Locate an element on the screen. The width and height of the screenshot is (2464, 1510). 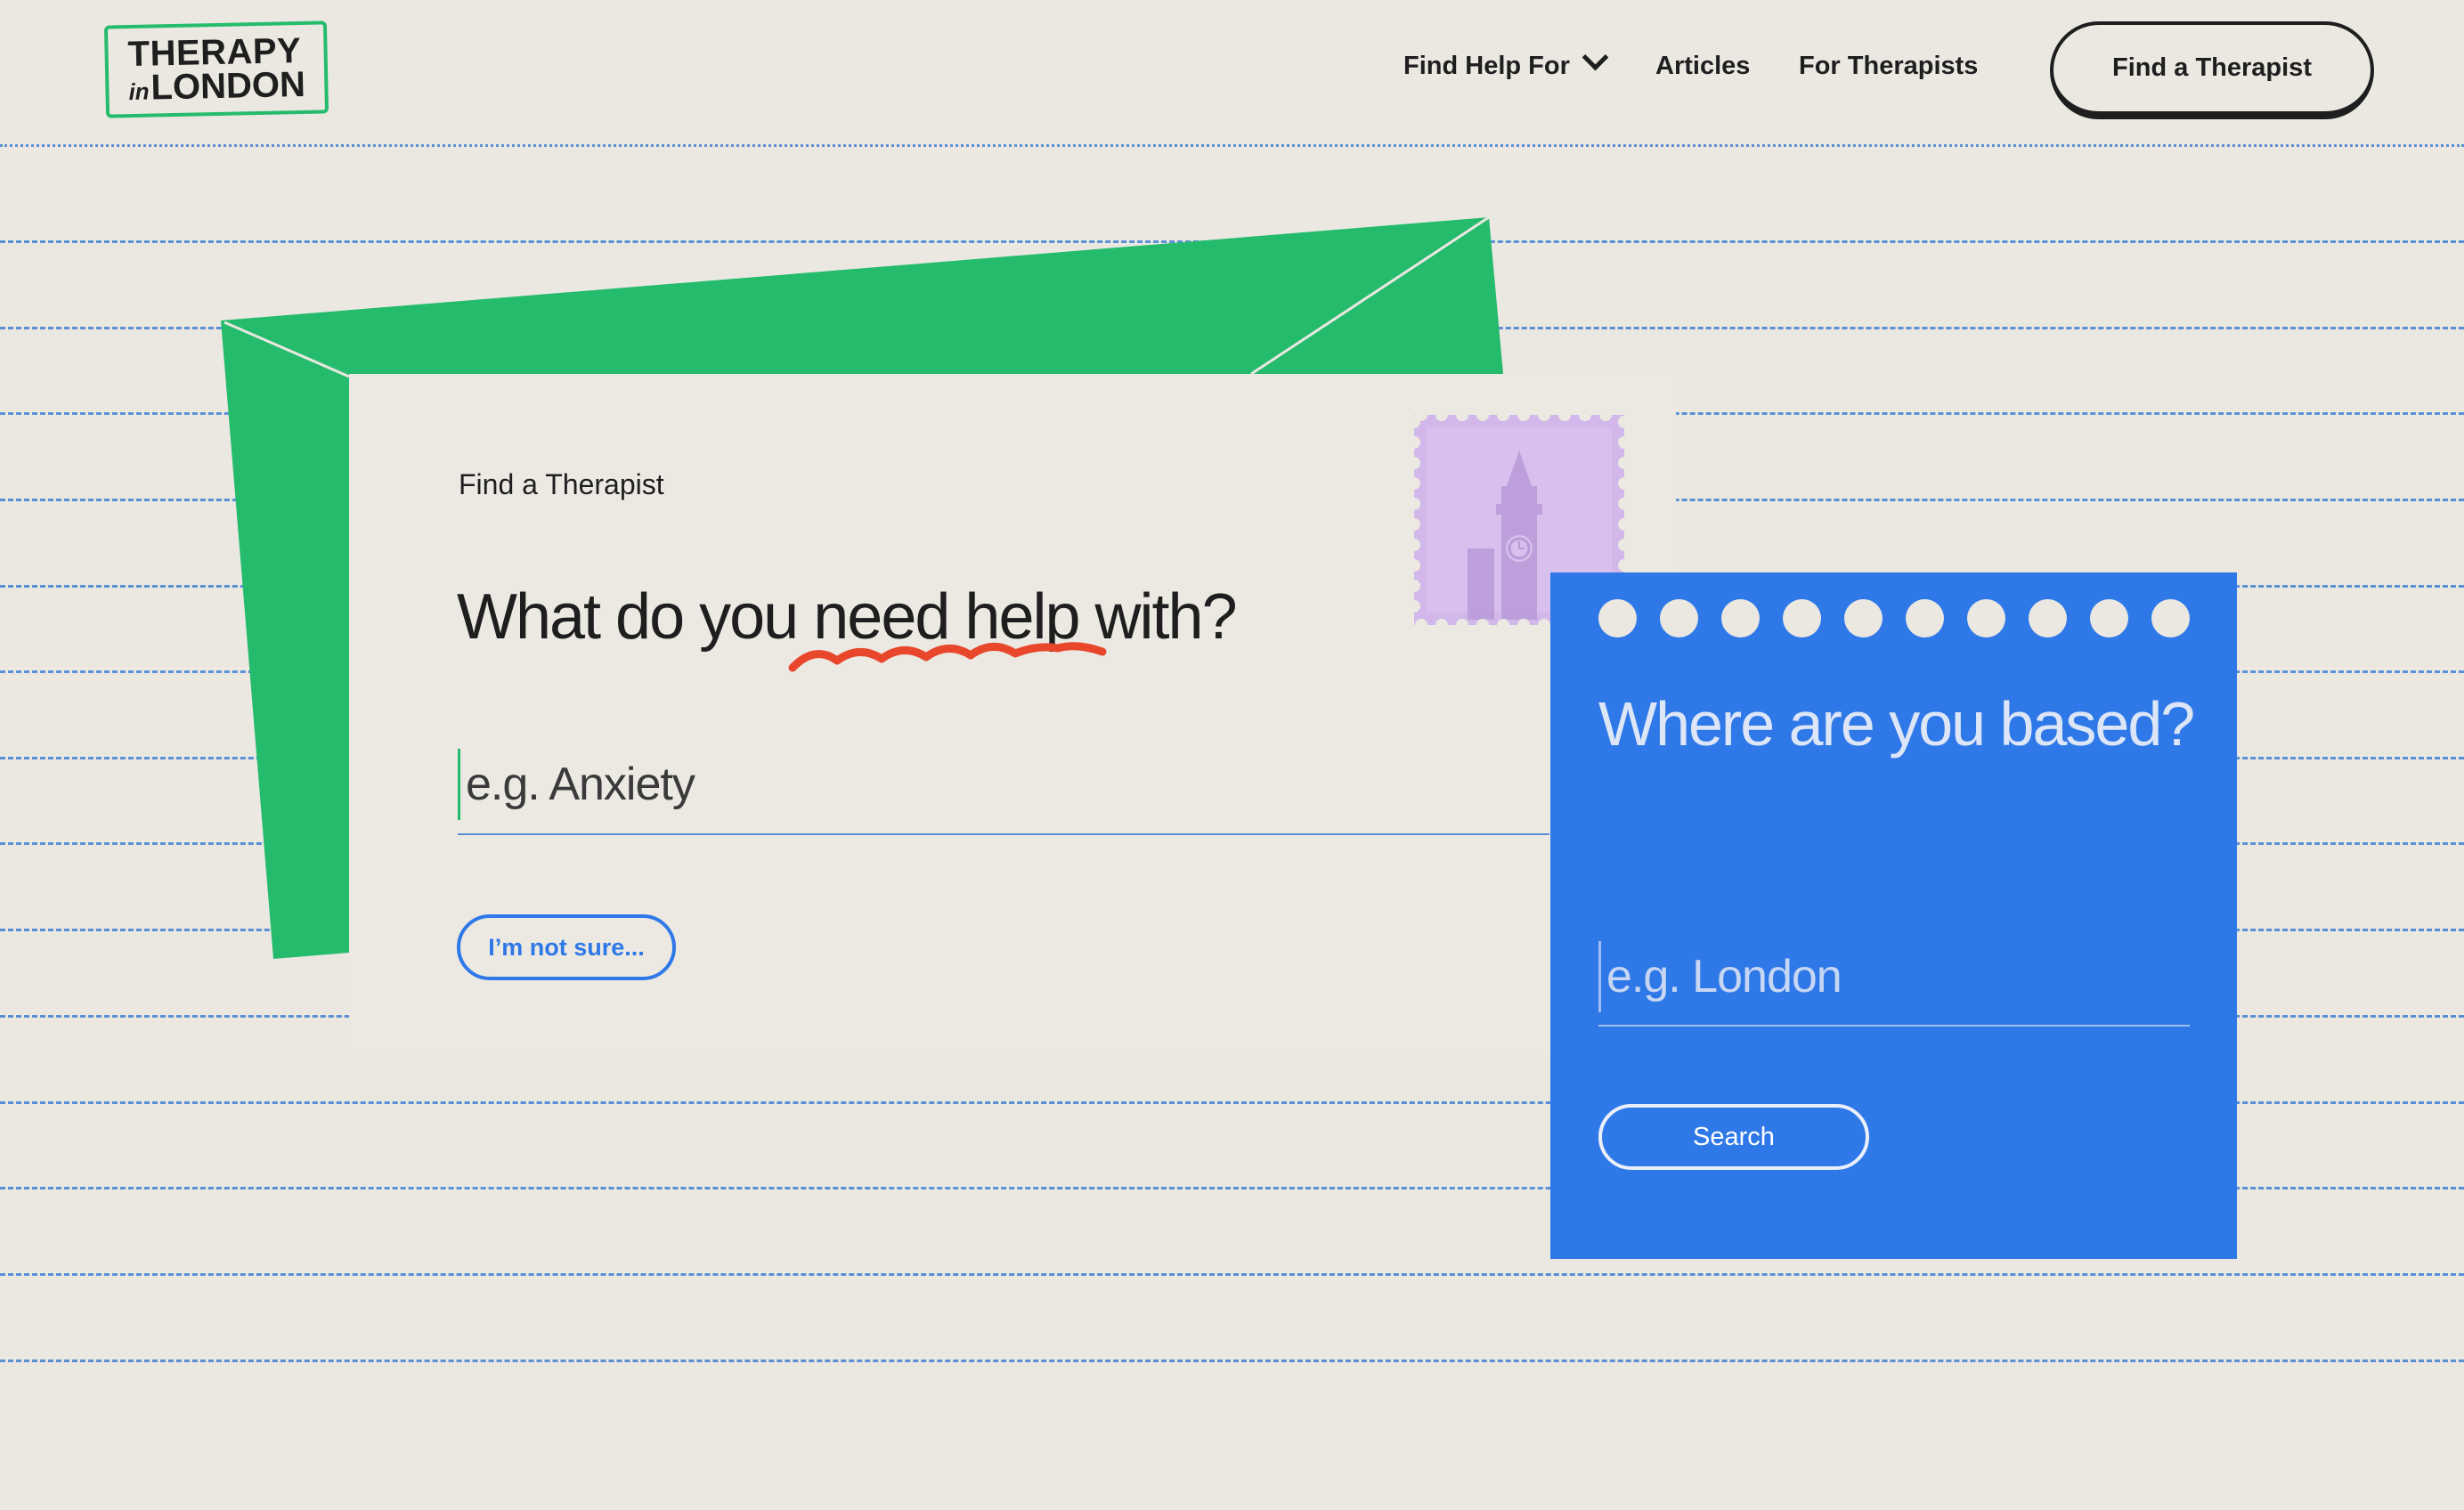
search-button: Search is located at coordinates (1733, 1137).